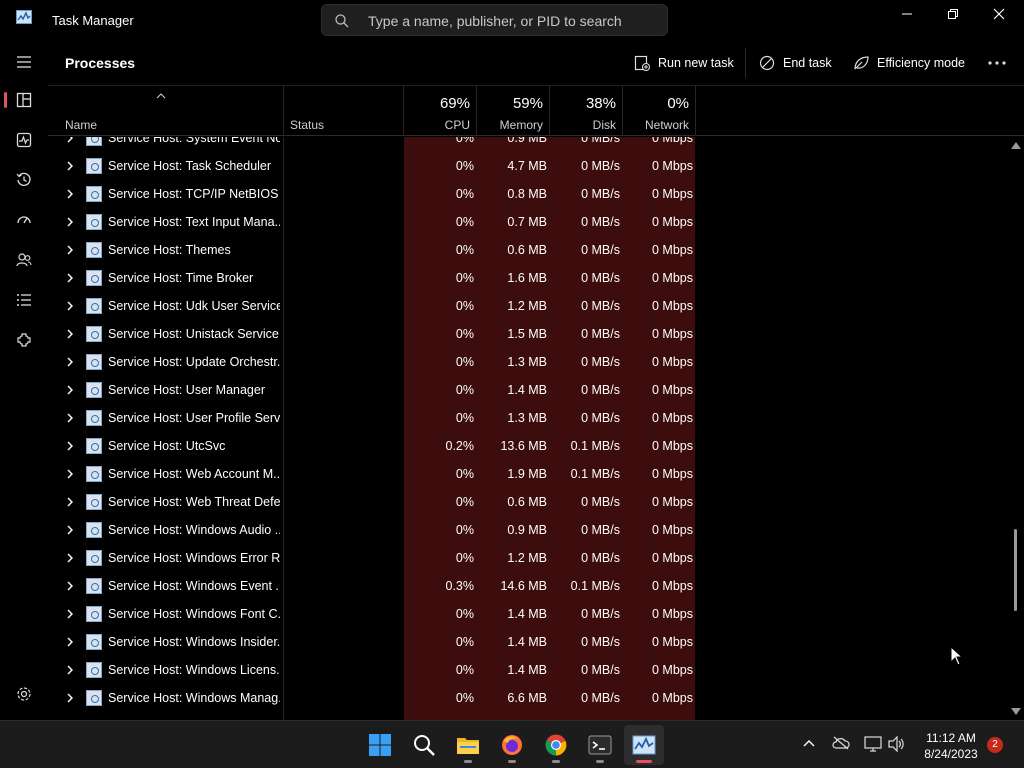  Describe the element at coordinates (644, 745) in the screenshot. I see `taskbar-task-manager` at that location.